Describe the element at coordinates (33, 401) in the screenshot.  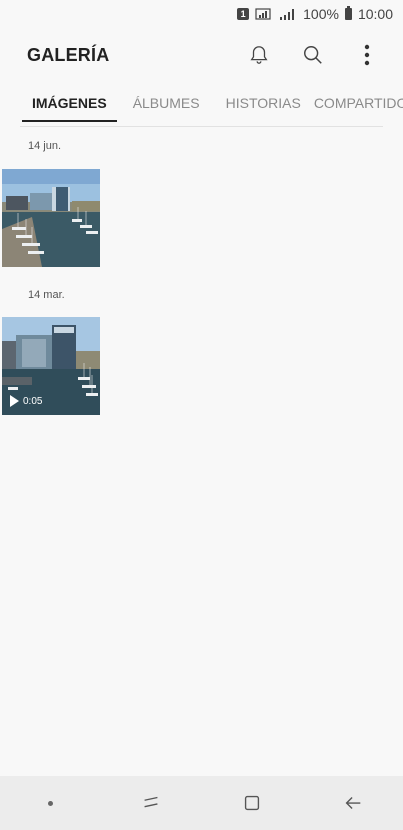
I see `video-duration: 0:05` at that location.